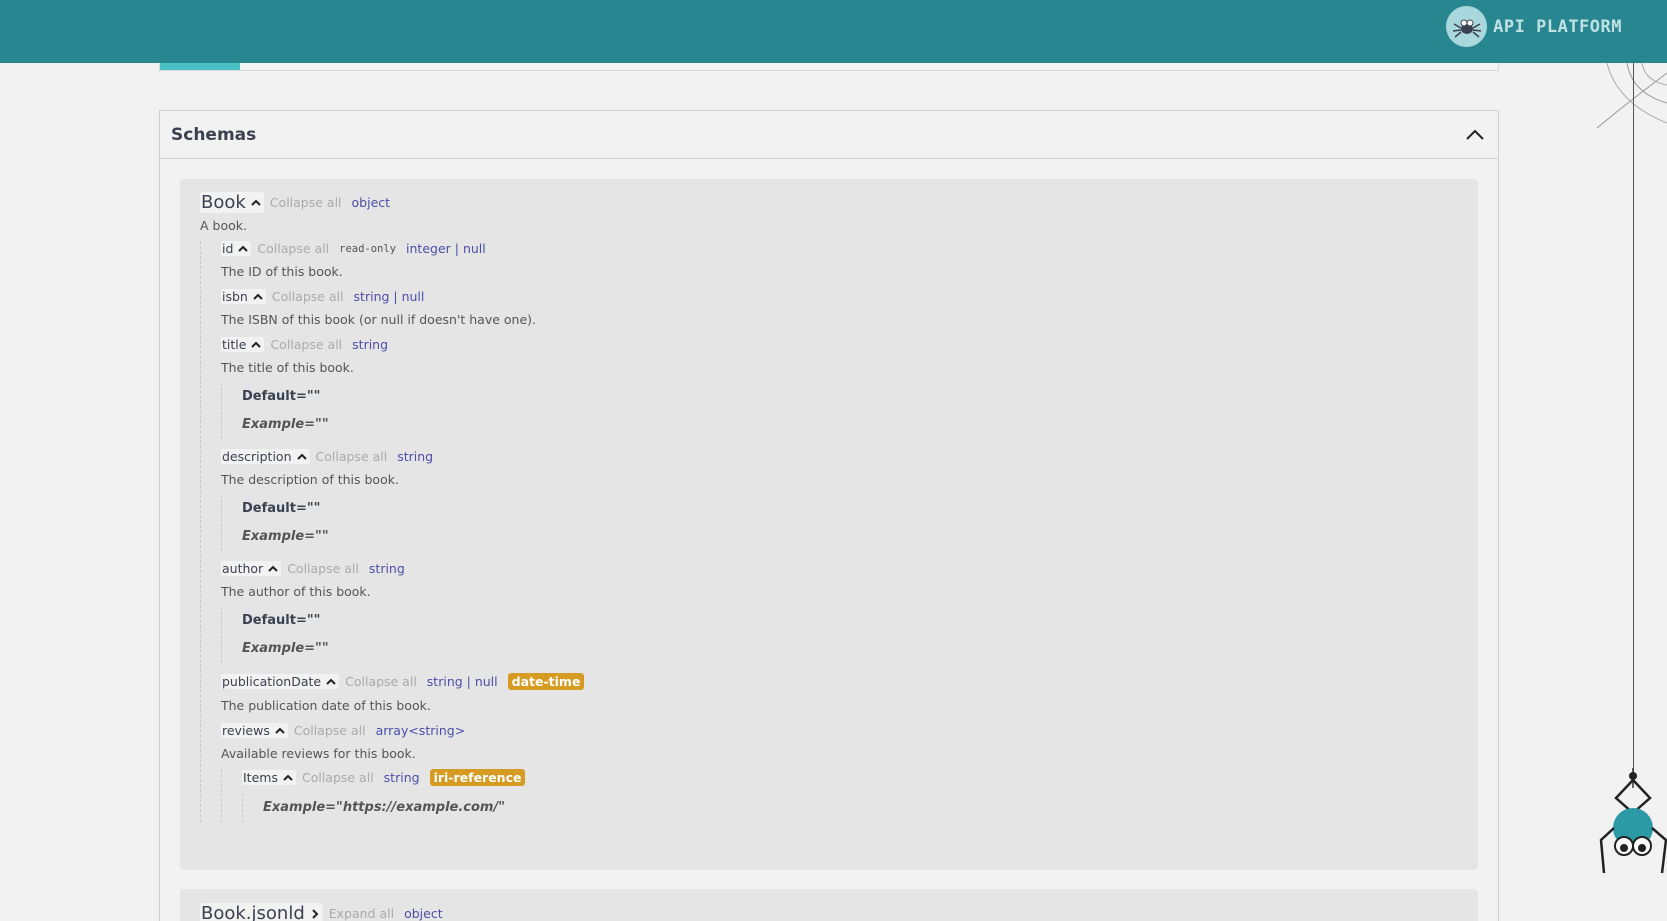 The image size is (1667, 921). I want to click on chevron-right-icon, so click(315, 913).